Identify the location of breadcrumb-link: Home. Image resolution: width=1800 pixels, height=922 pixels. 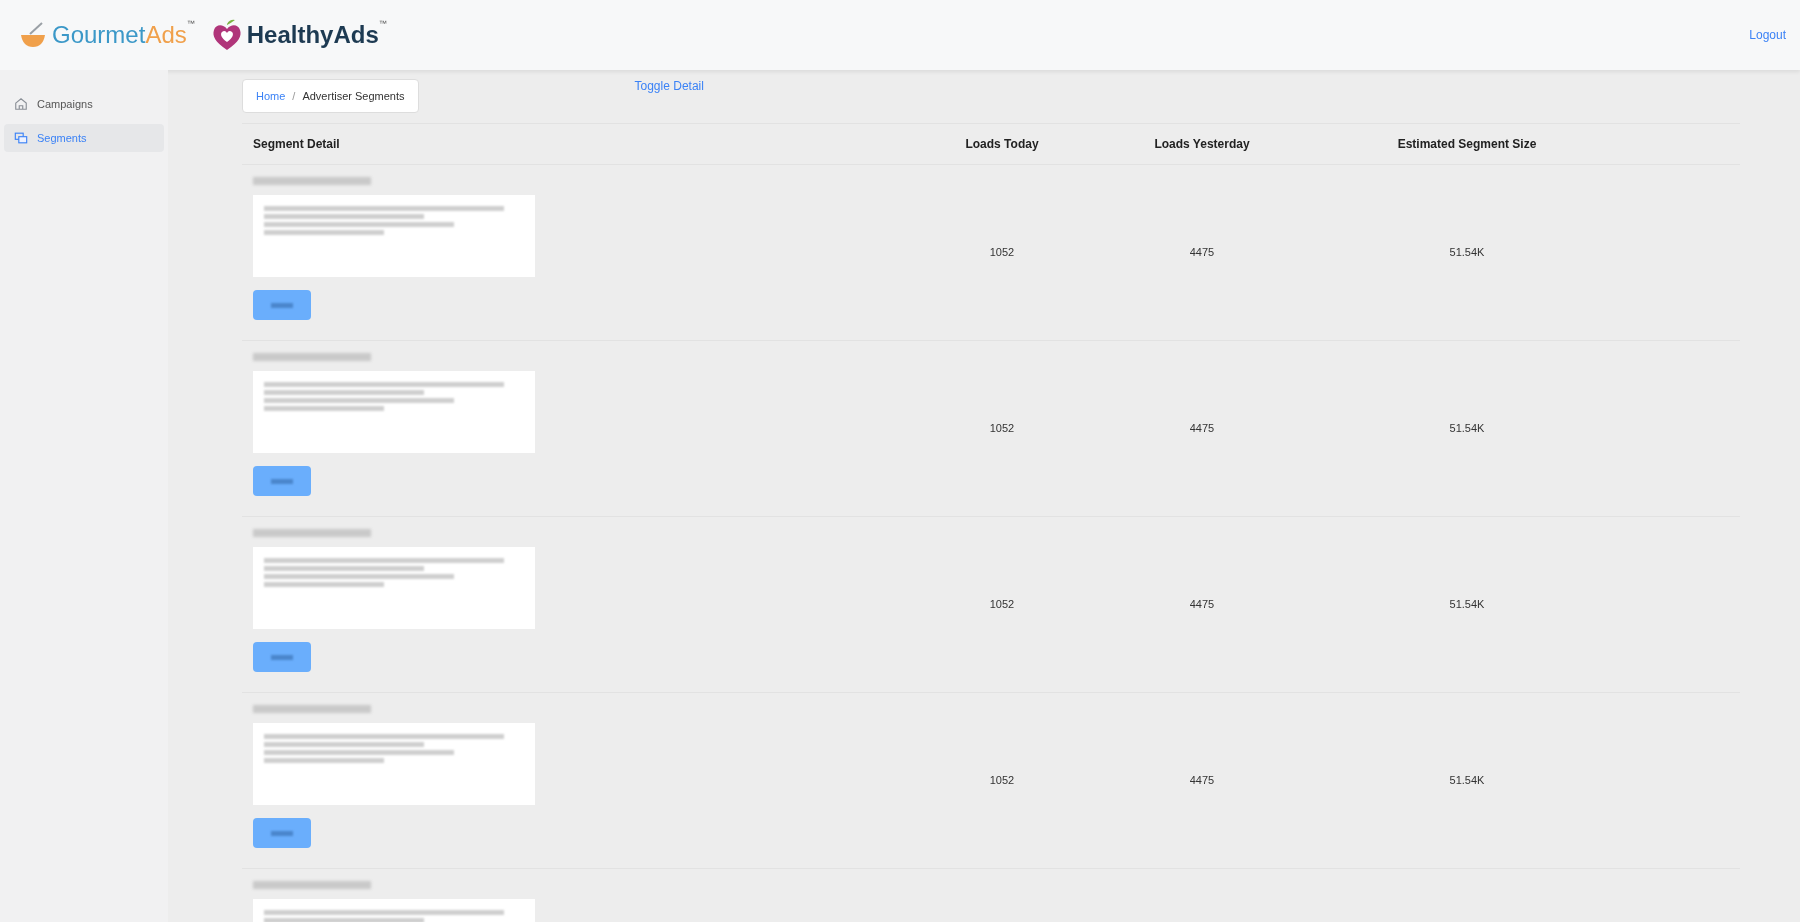
(271, 96).